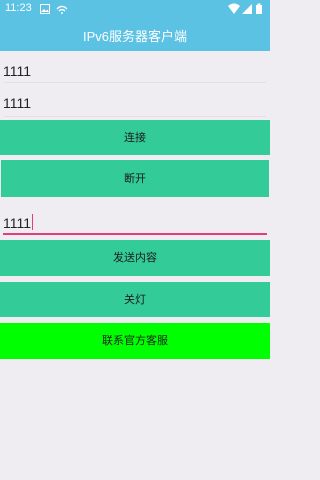 The image size is (320, 480). Describe the element at coordinates (234, 8) in the screenshot. I see `wifi-icon` at that location.